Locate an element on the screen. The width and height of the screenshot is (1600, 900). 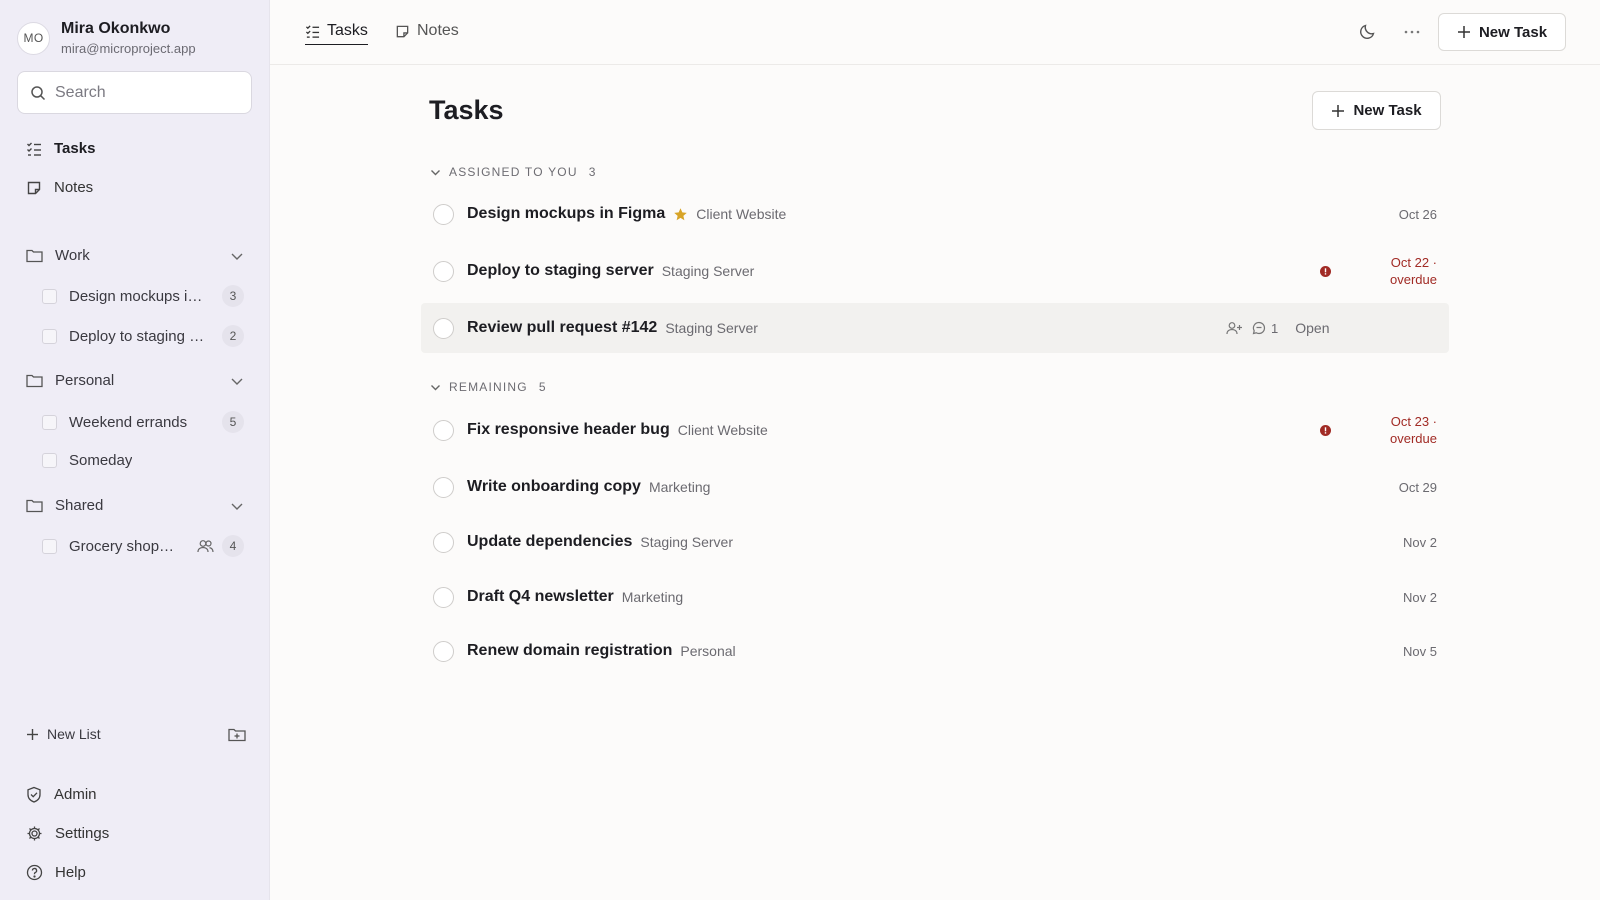
folder-work: Work is located at coordinates (135, 255).